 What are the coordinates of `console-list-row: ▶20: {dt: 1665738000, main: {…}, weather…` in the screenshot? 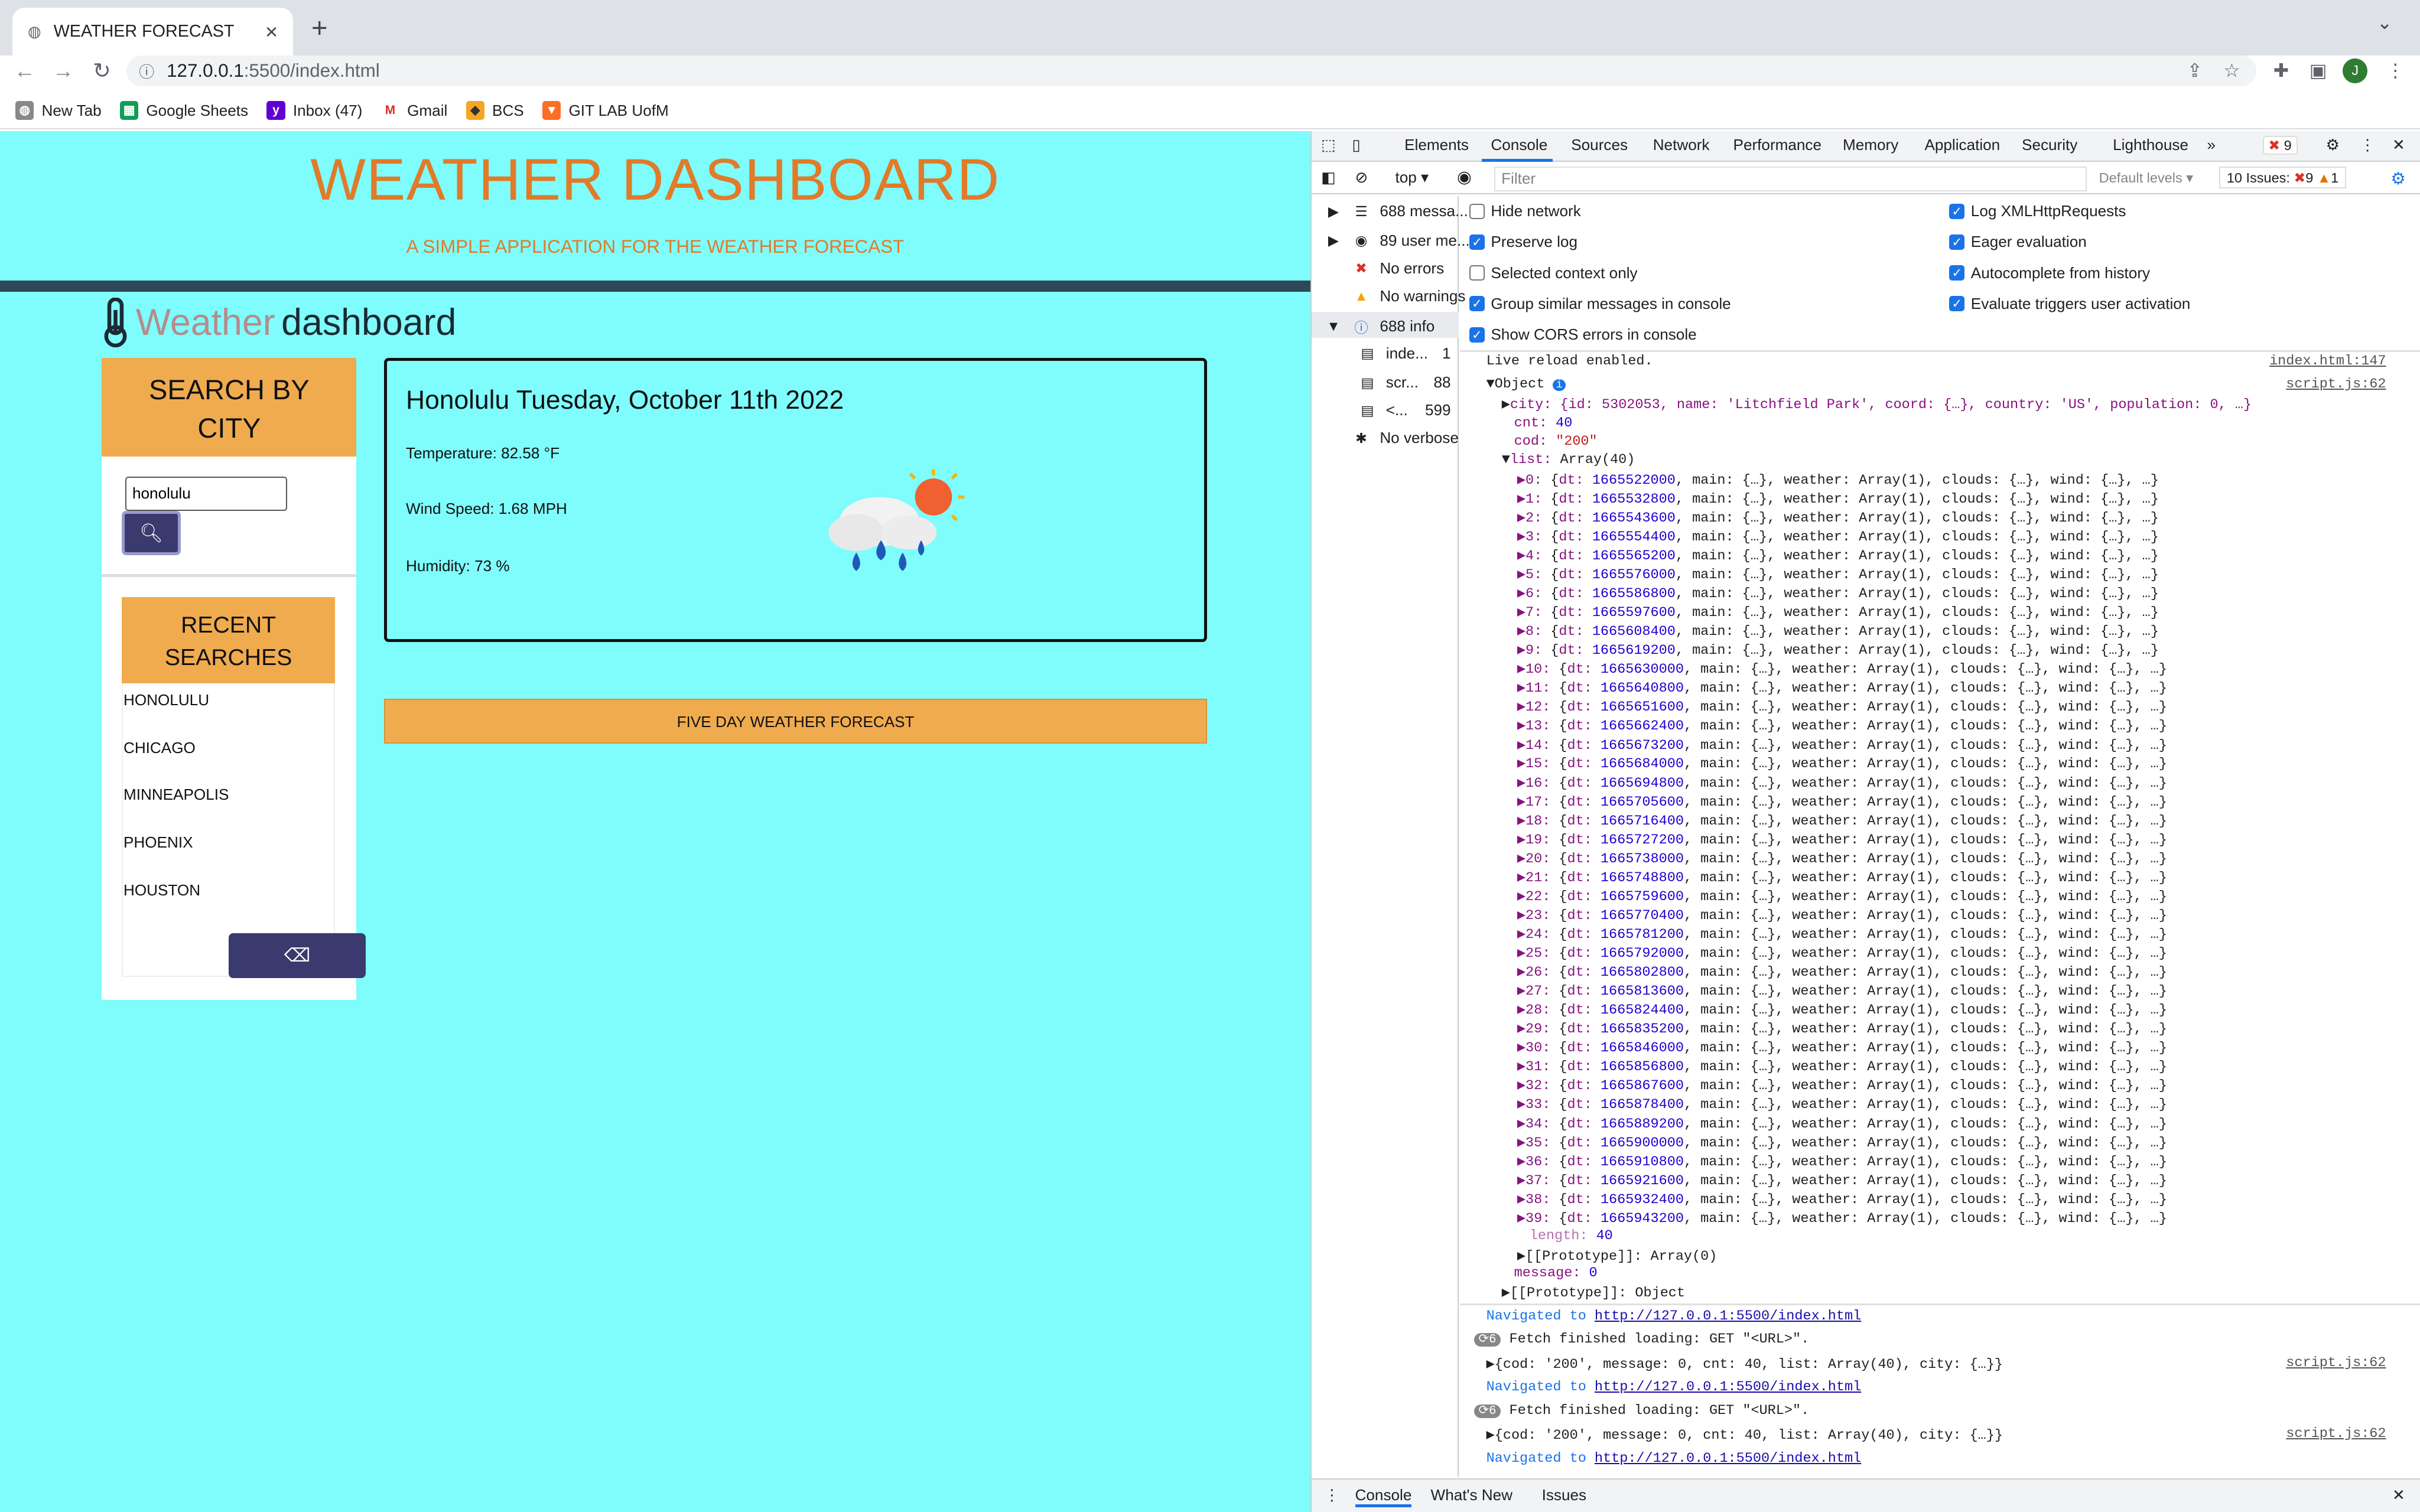 It's located at (1842, 858).